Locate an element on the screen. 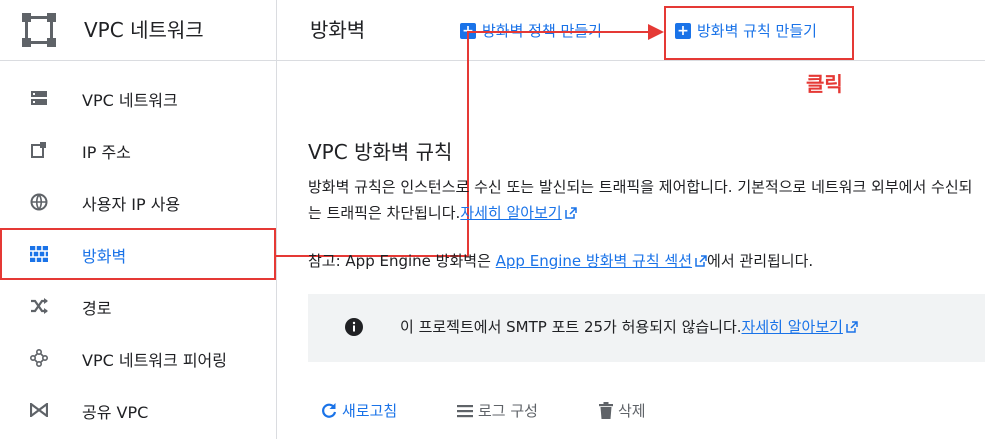 The height and width of the screenshot is (439, 985). sidebar-item-routes: 경로 is located at coordinates (138, 306).